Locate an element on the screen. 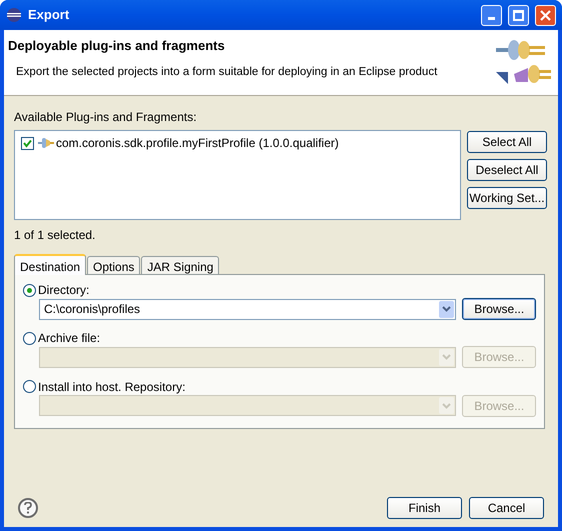 The width and height of the screenshot is (562, 531). tab: JAR Signing is located at coordinates (180, 265).